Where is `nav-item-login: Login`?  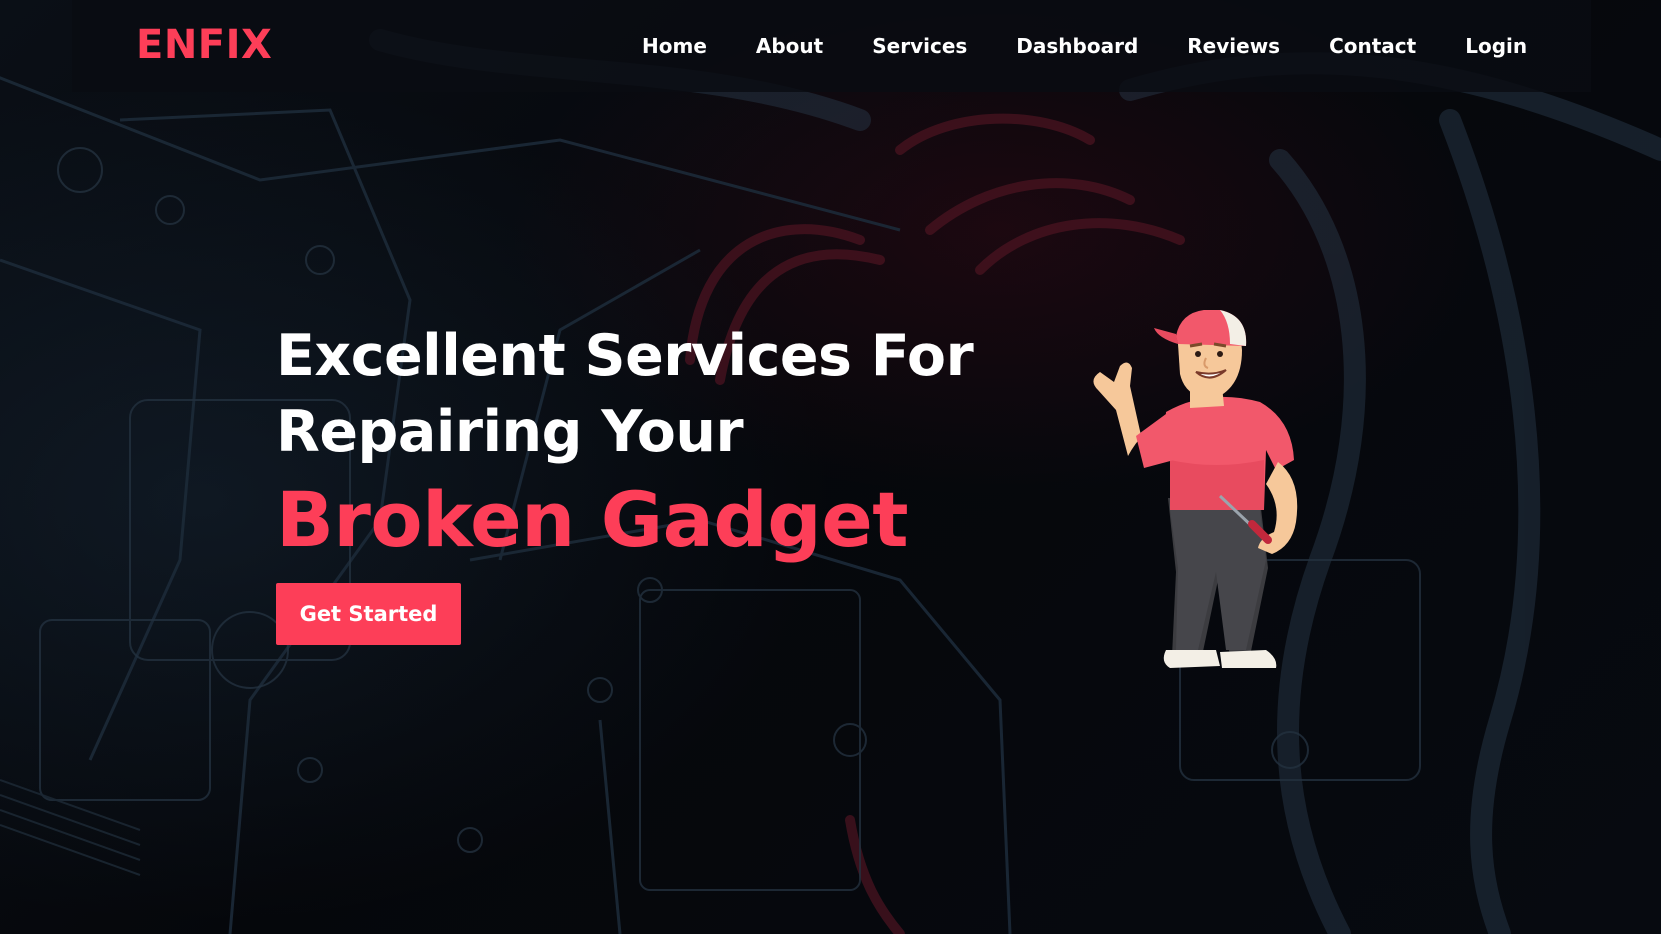 nav-item-login: Login is located at coordinates (1496, 46).